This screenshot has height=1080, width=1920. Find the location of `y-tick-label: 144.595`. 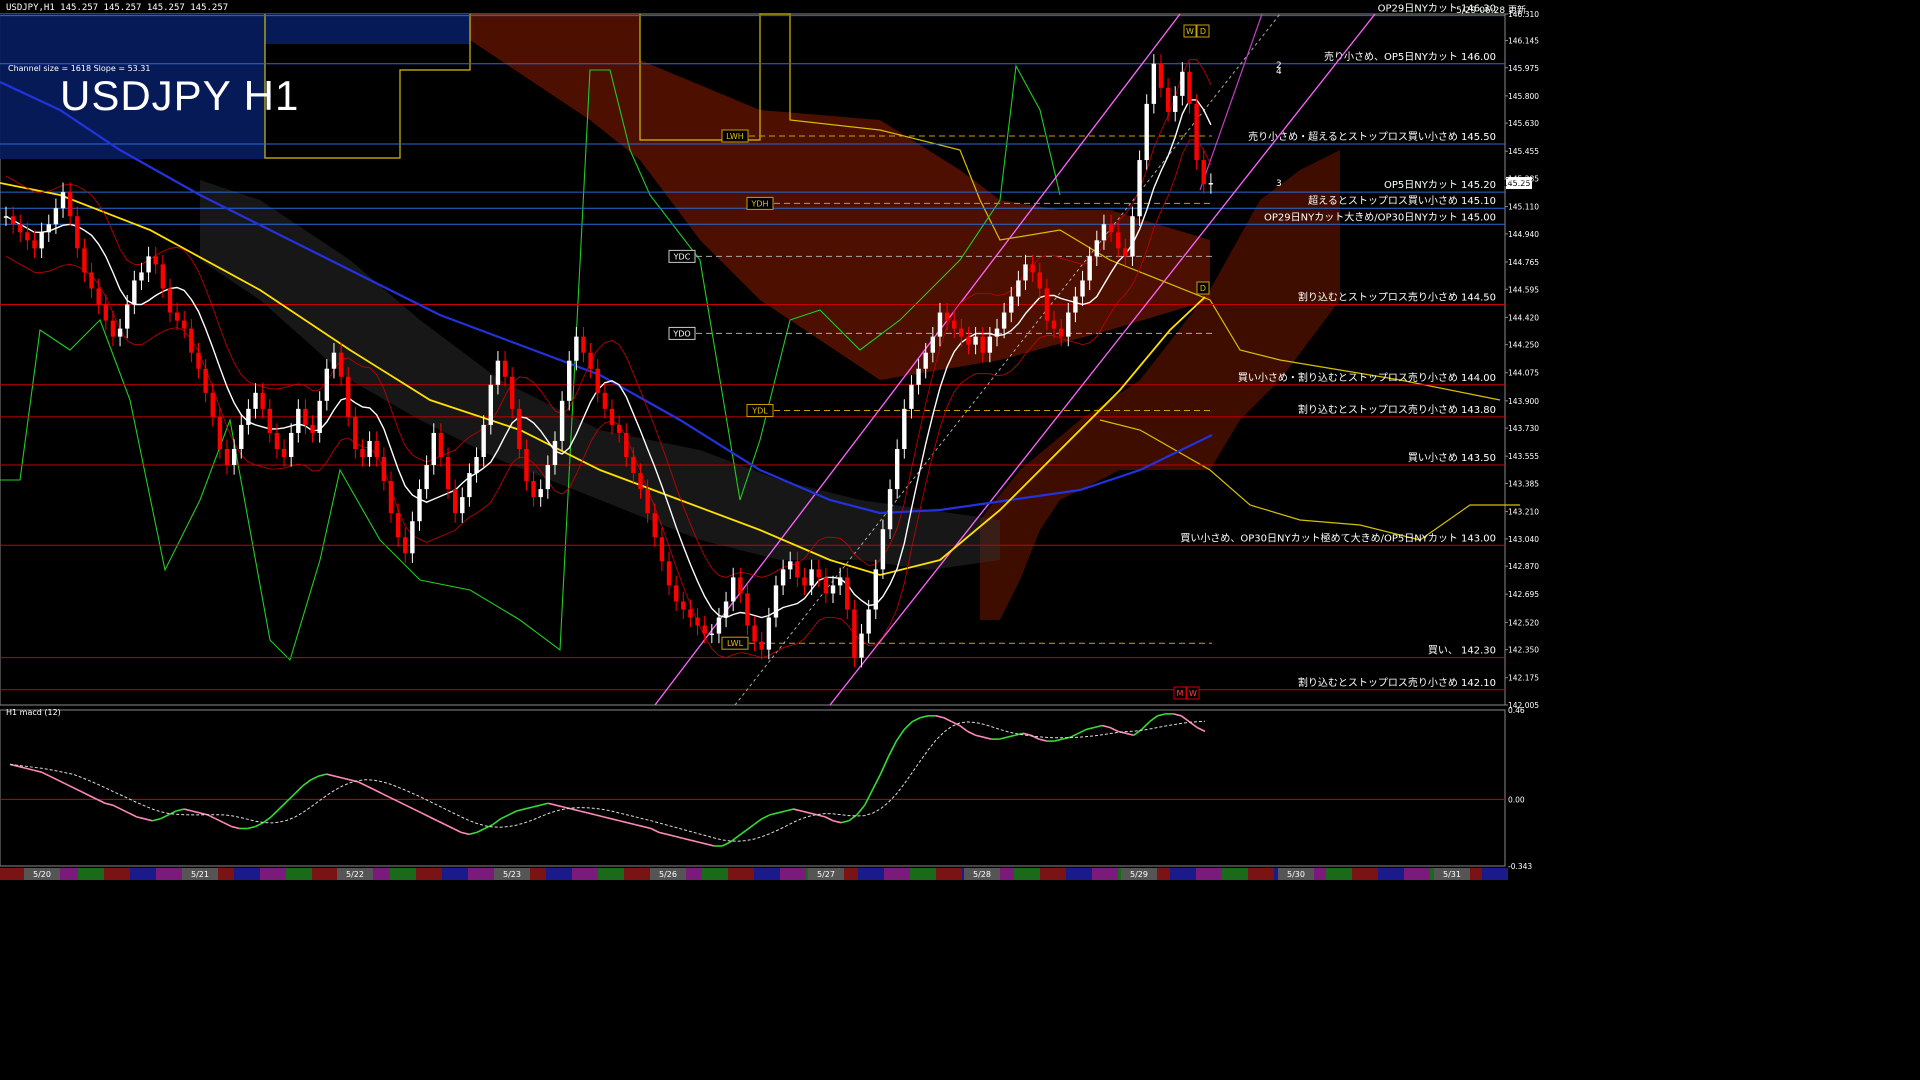

y-tick-label: 144.595 is located at coordinates (1523, 289).